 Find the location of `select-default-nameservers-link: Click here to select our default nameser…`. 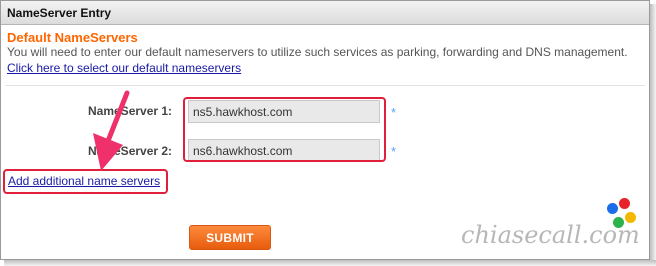

select-default-nameservers-link: Click here to select our default nameser… is located at coordinates (124, 68).